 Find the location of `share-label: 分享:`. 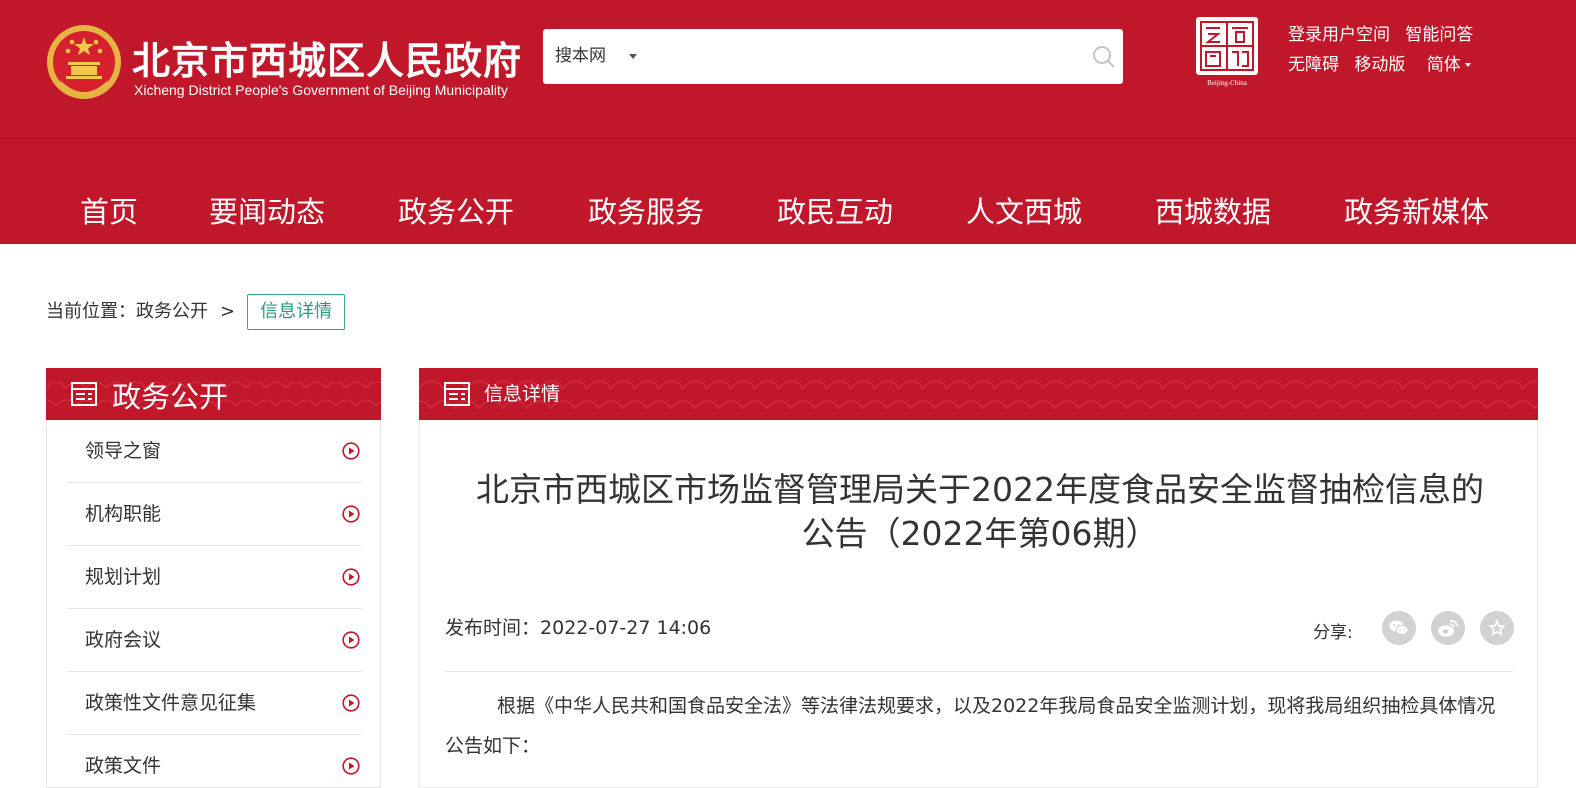

share-label: 分享: is located at coordinates (1333, 633).